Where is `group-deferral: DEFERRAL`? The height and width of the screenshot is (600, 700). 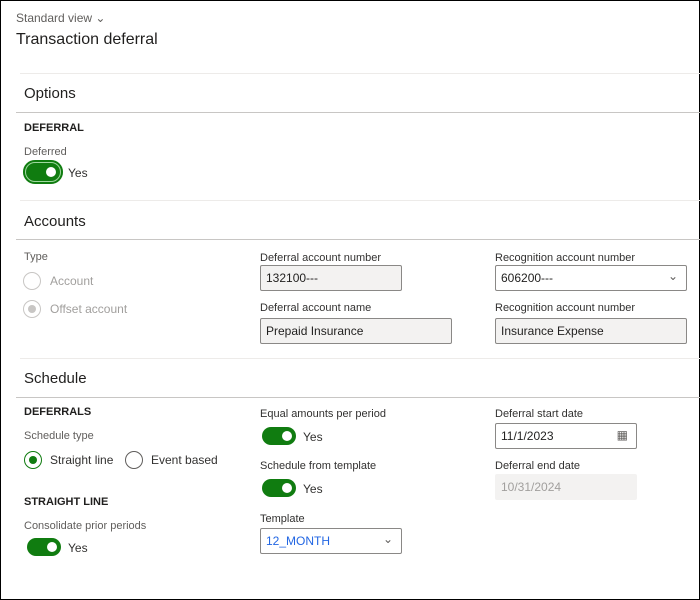
group-deferral: DEFERRAL is located at coordinates (54, 128).